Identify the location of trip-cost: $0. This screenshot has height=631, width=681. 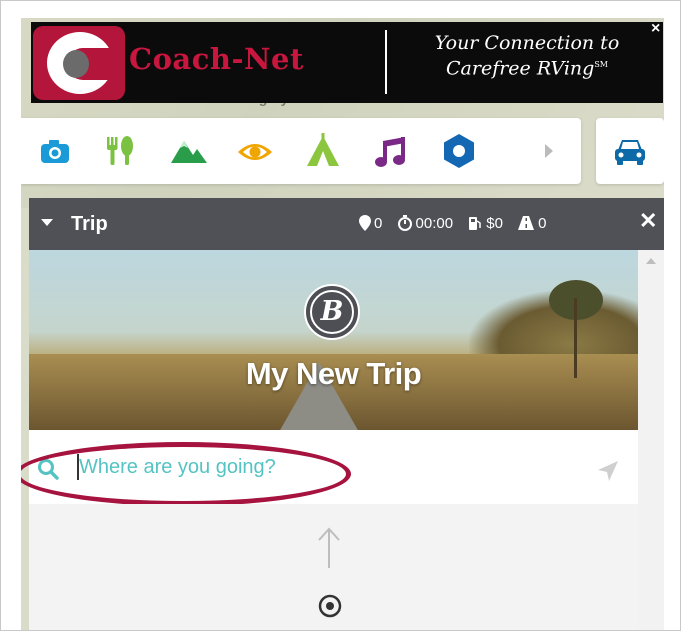
(494, 223).